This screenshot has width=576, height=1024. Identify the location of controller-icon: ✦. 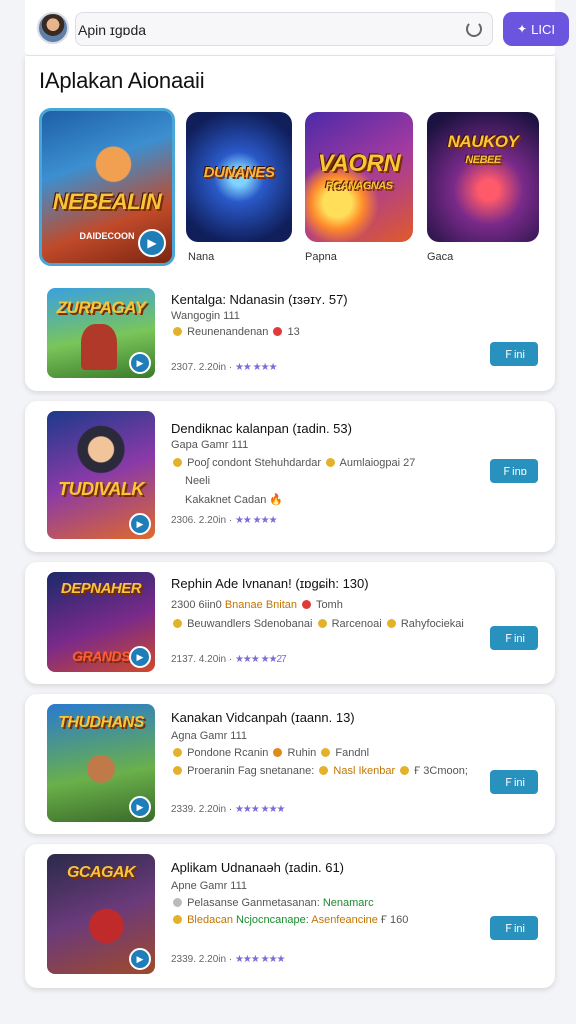
(522, 29).